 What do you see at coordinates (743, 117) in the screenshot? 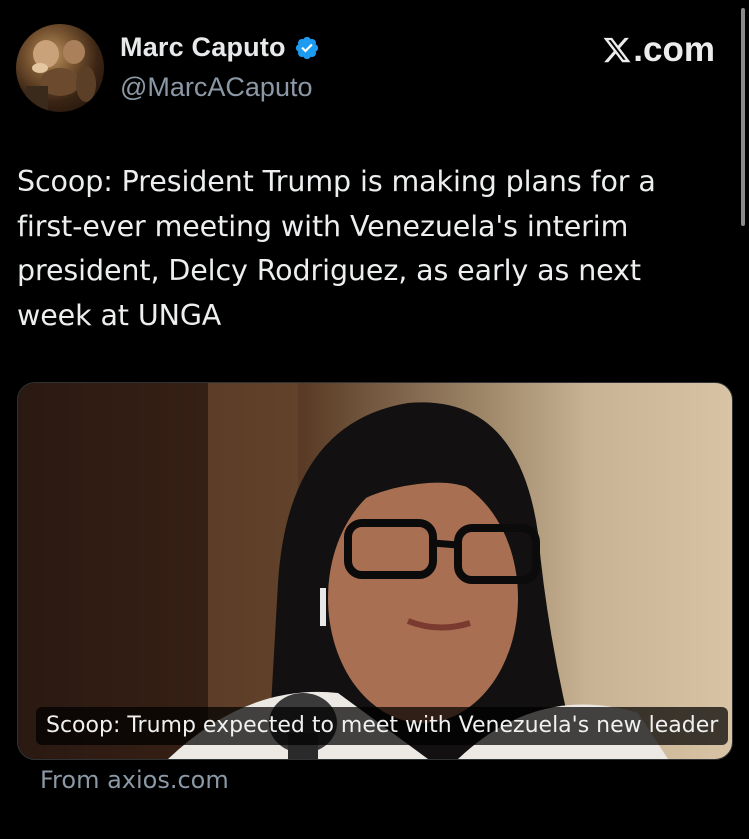
I see `scrollbar` at bounding box center [743, 117].